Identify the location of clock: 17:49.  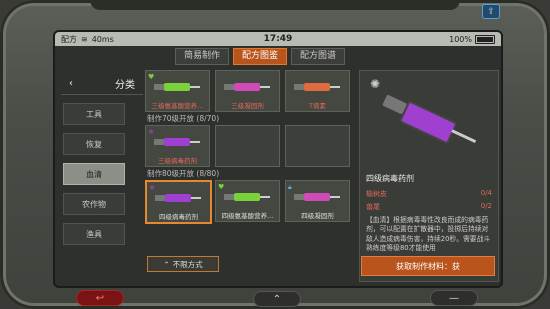
(278, 39).